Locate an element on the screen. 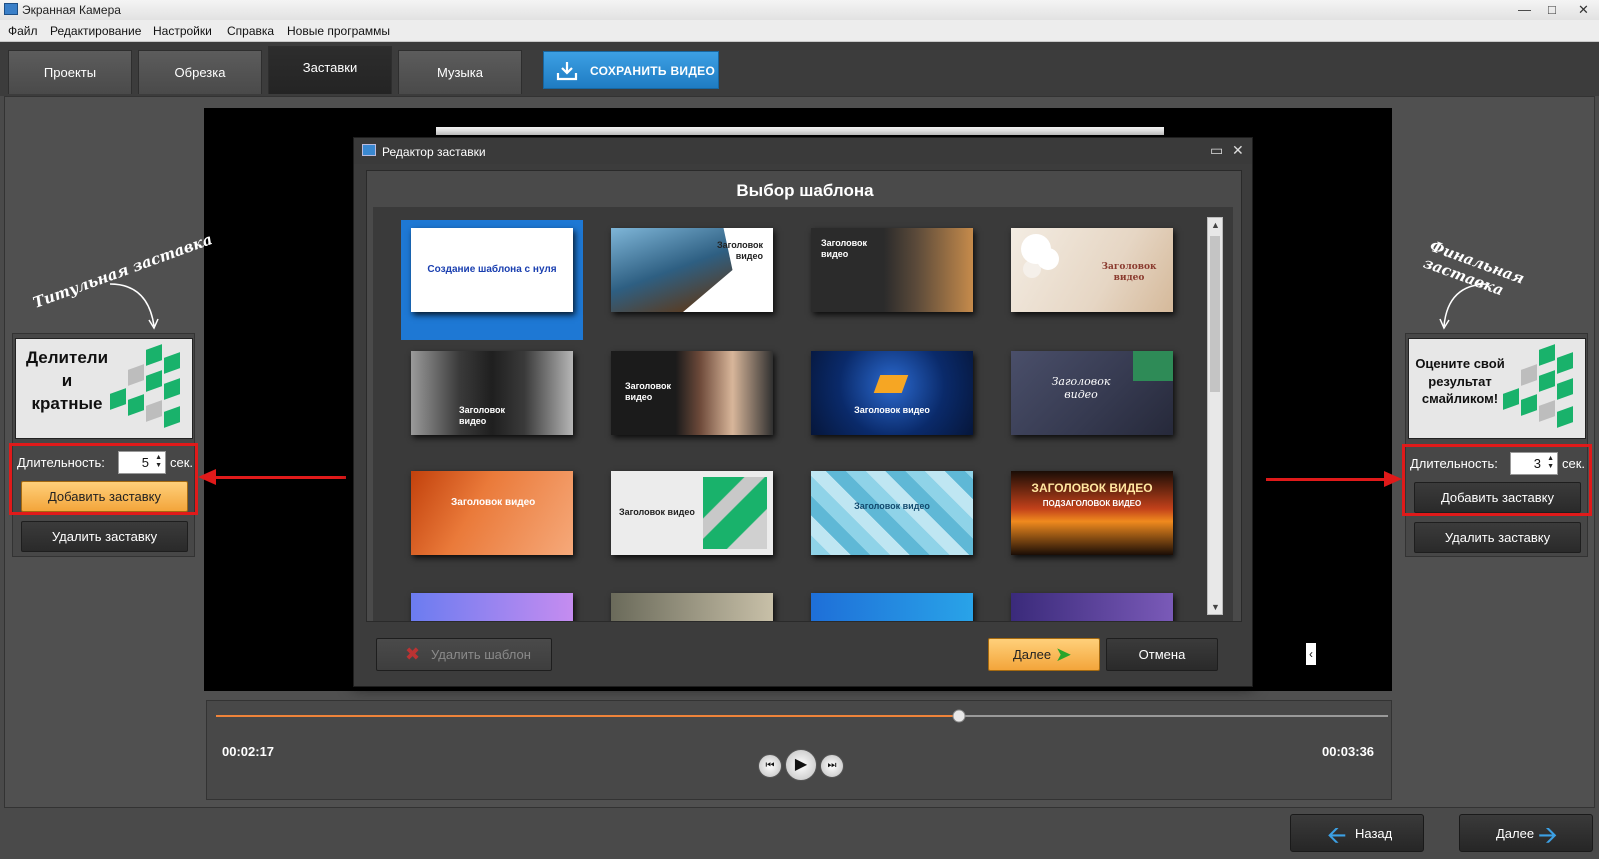 The image size is (1599, 859). current-time: 00:02:17 is located at coordinates (248, 751).